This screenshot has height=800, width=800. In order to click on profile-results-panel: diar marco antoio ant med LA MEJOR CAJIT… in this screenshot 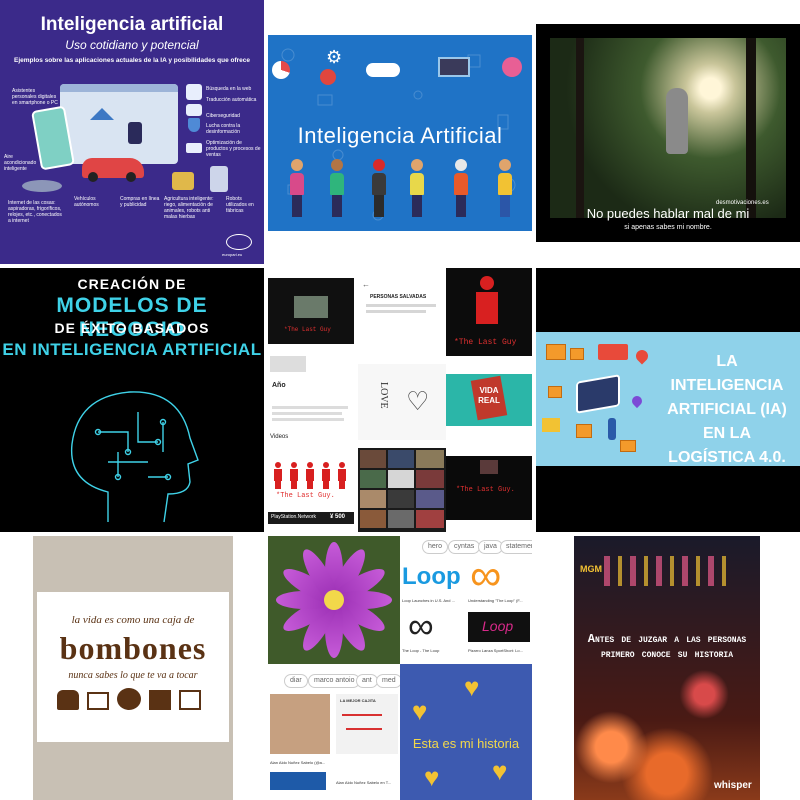, I will do `click(335, 732)`.